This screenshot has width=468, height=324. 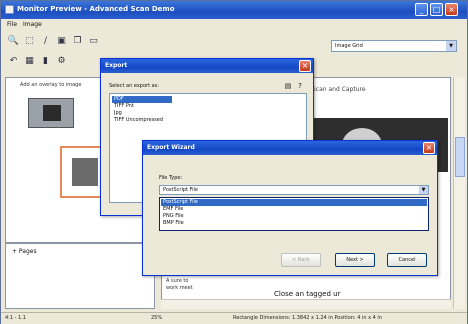 I want to click on list-item: Jpg, so click(x=117, y=113).